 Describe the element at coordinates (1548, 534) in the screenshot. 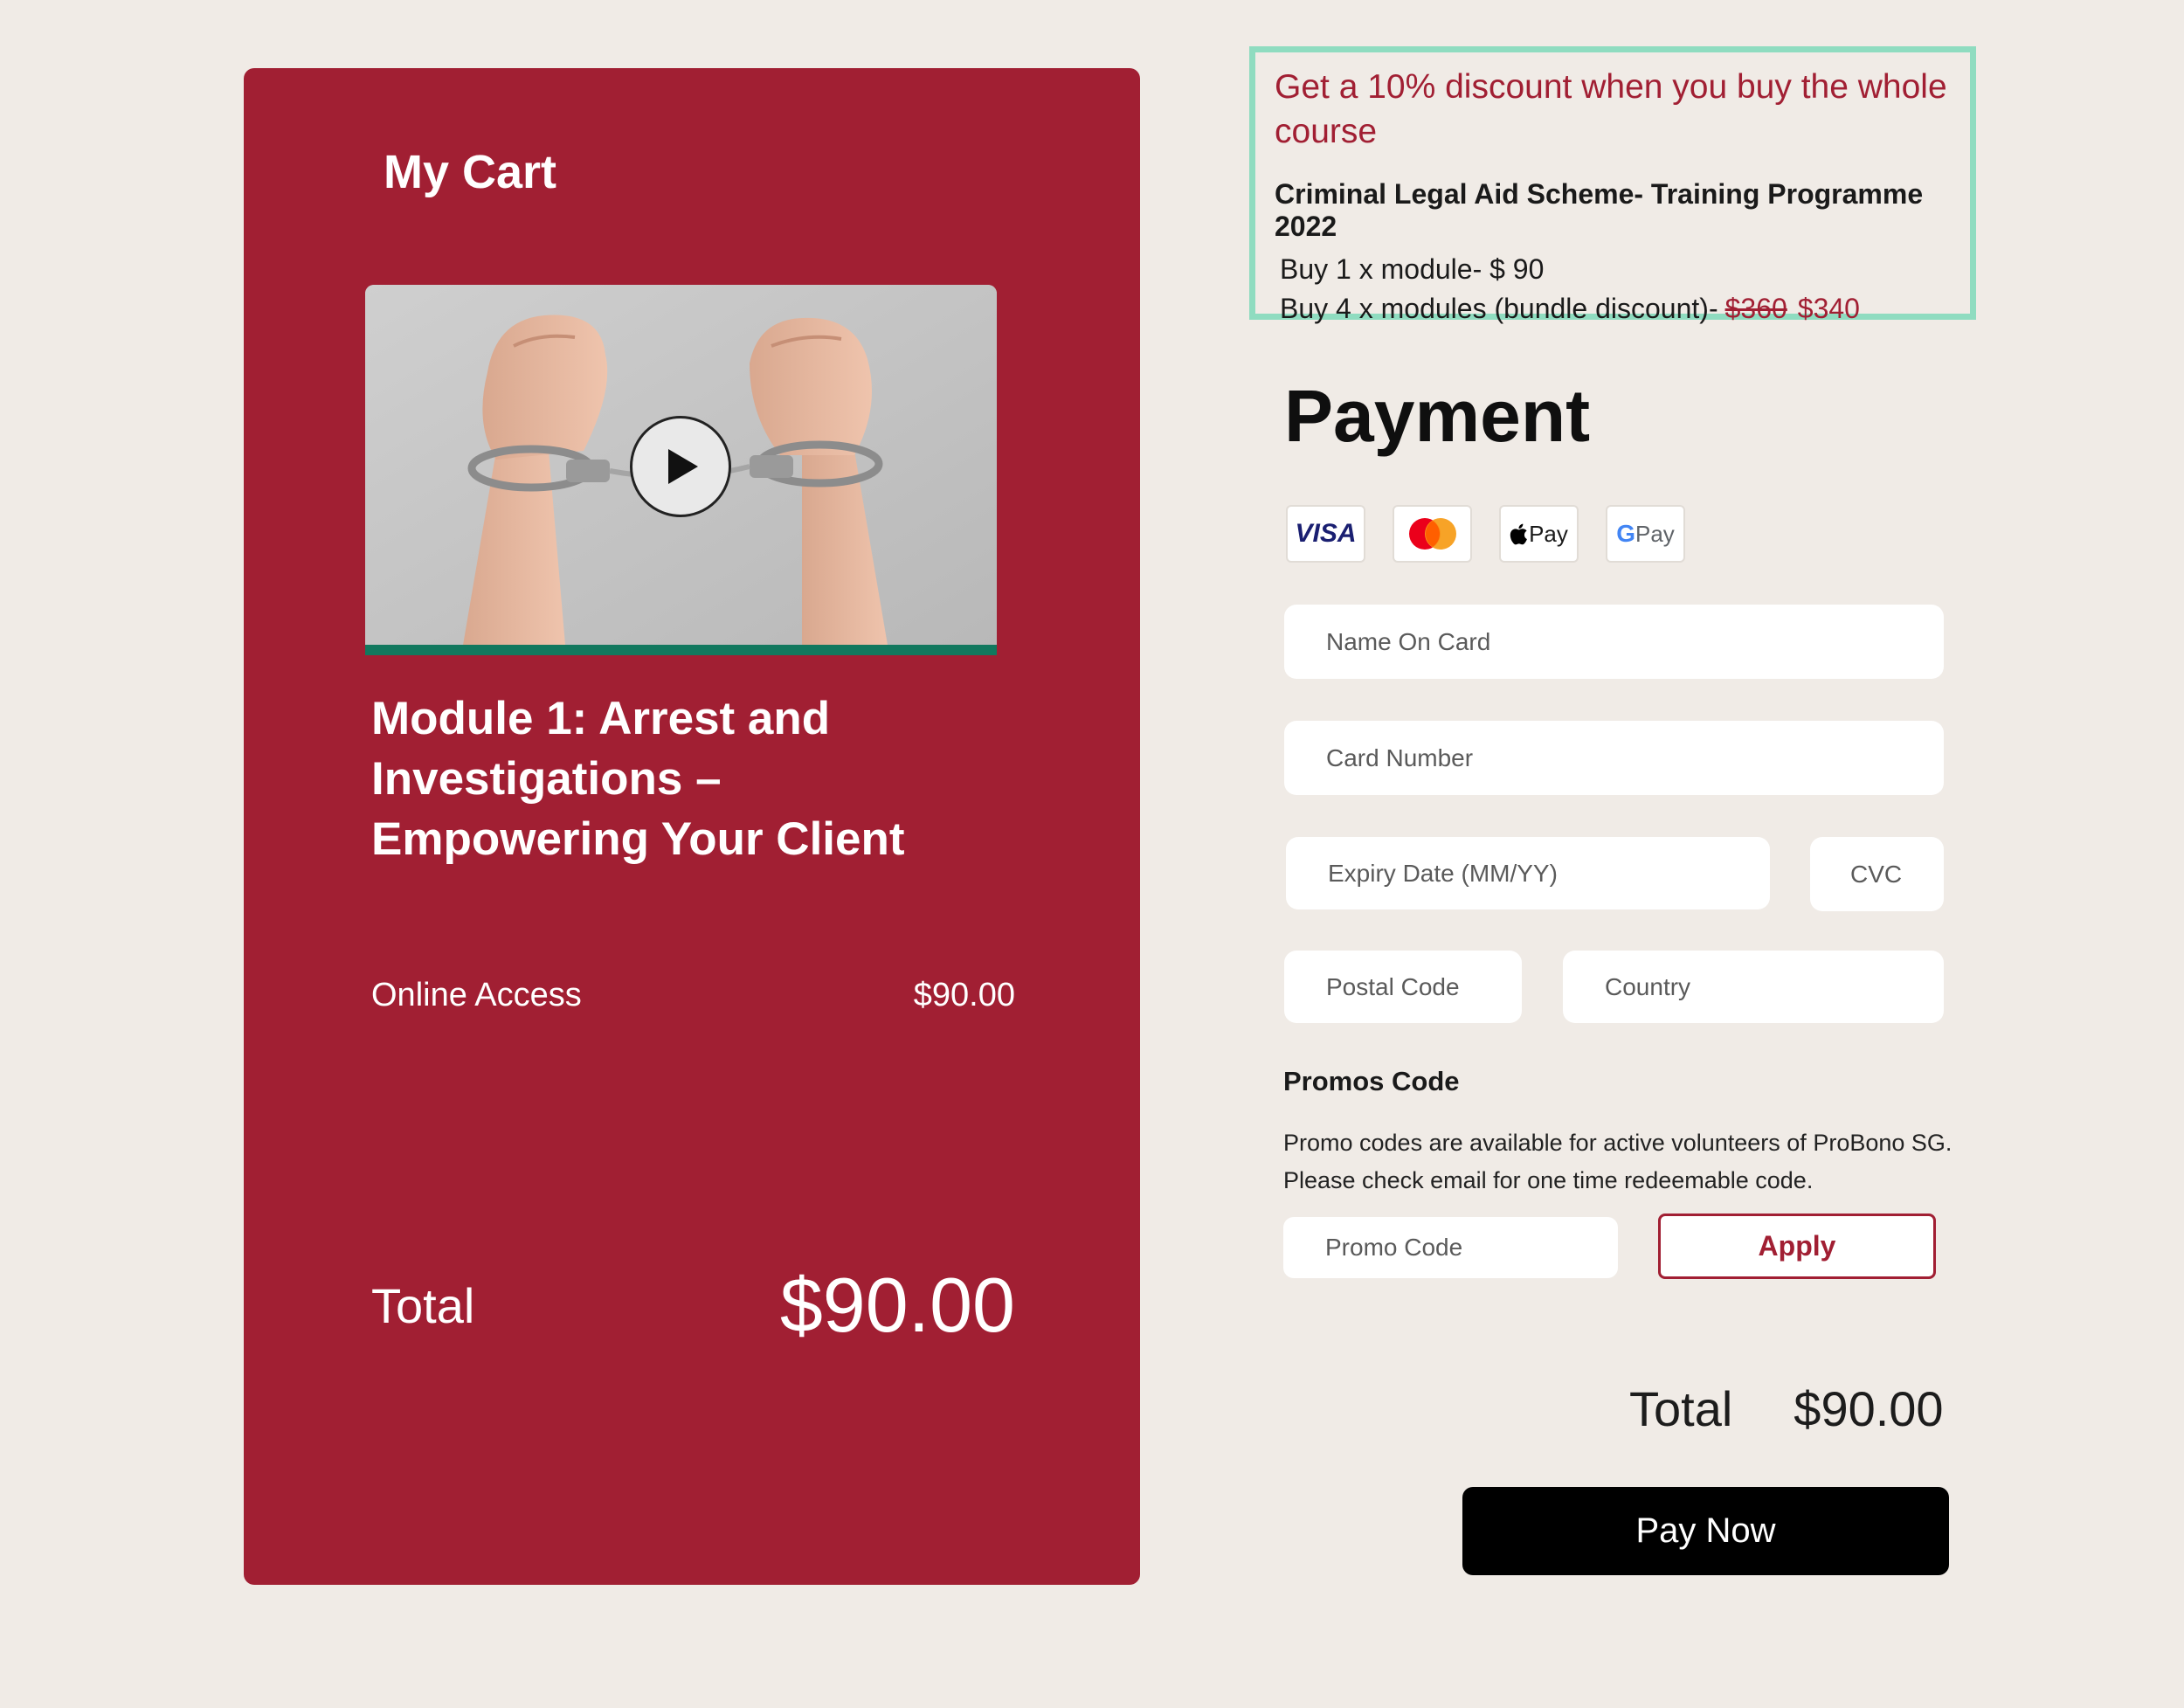

I see `apple-pay-label: Pay` at that location.